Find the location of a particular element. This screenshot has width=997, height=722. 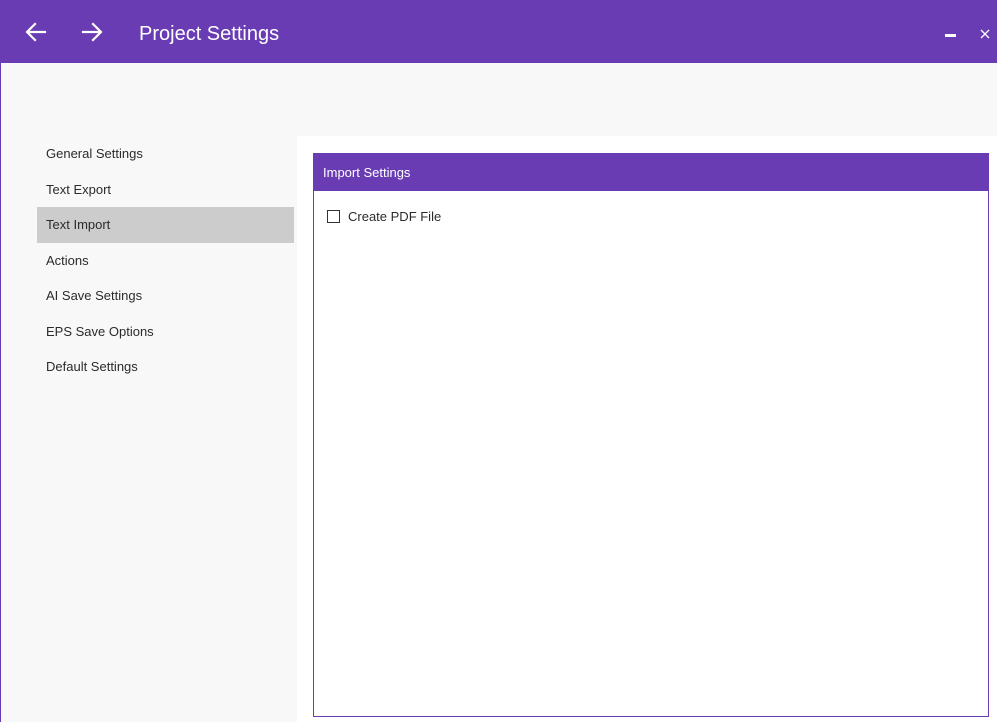

sidebar-item-label: Text Import is located at coordinates (78, 224).